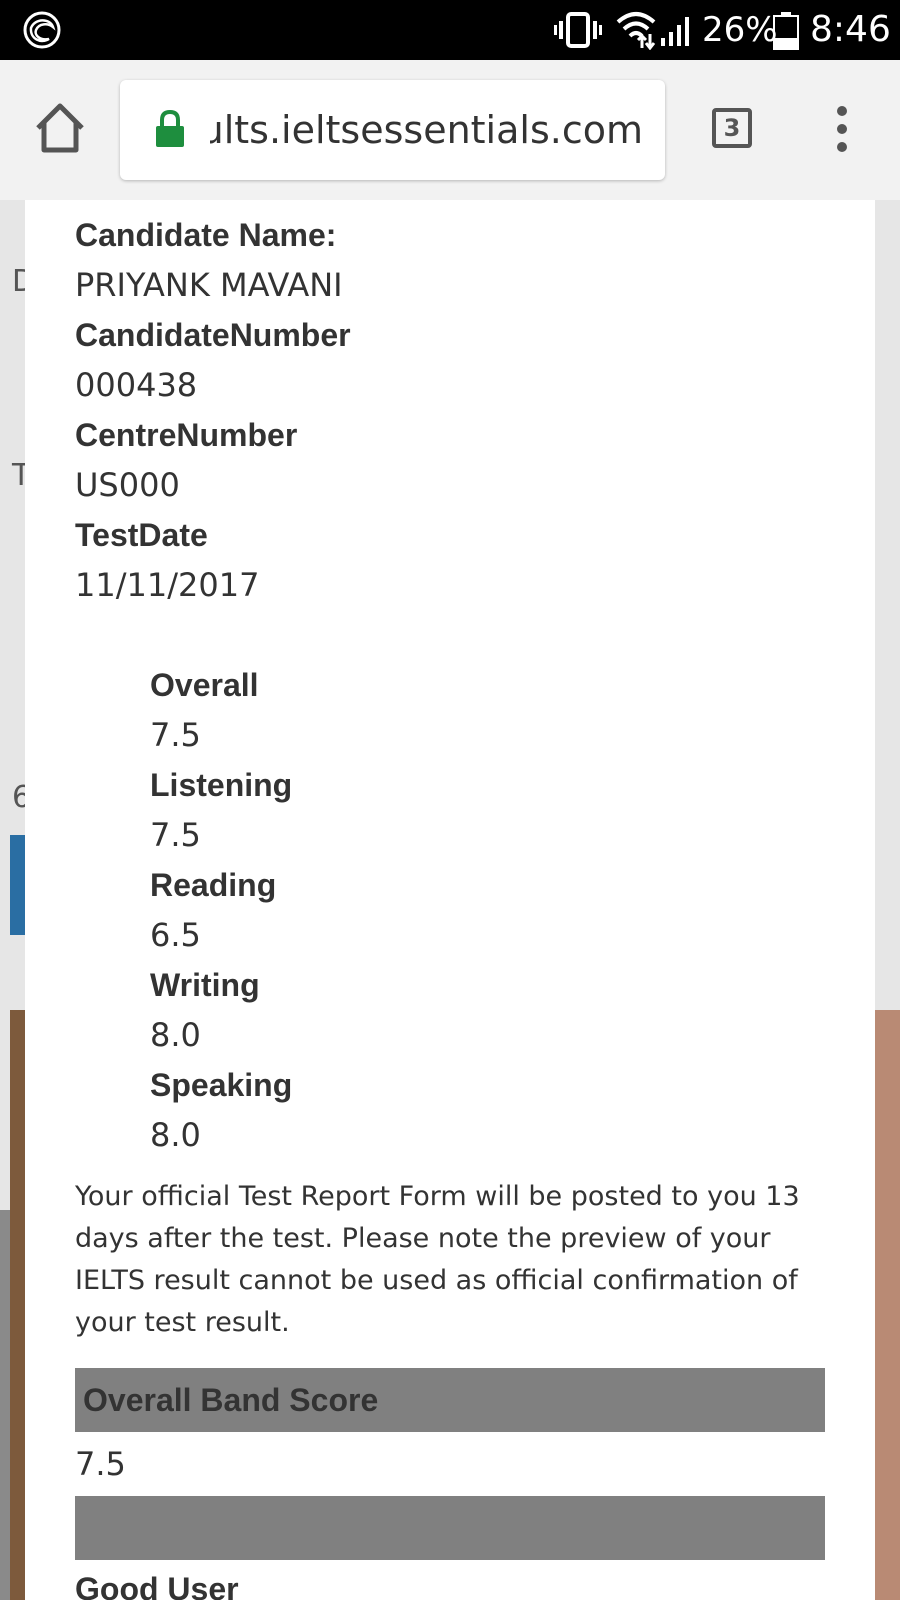 The height and width of the screenshot is (1600, 900). I want to click on score-value-overall: 7.5, so click(175, 735).